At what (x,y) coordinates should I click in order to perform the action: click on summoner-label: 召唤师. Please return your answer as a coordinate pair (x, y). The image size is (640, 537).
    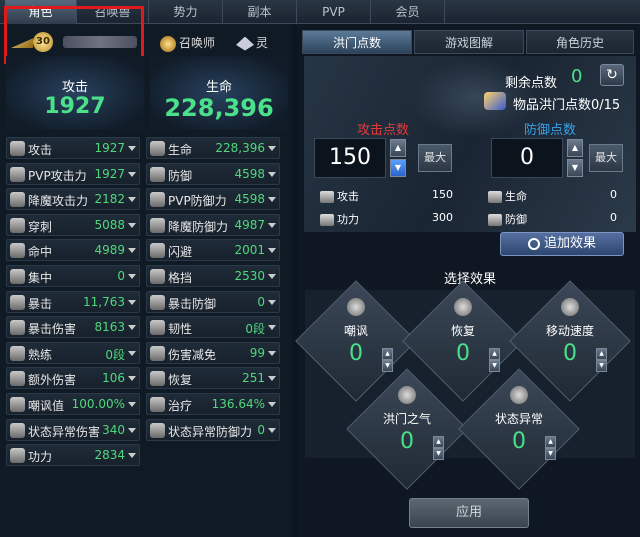
    Looking at the image, I should click on (197, 43).